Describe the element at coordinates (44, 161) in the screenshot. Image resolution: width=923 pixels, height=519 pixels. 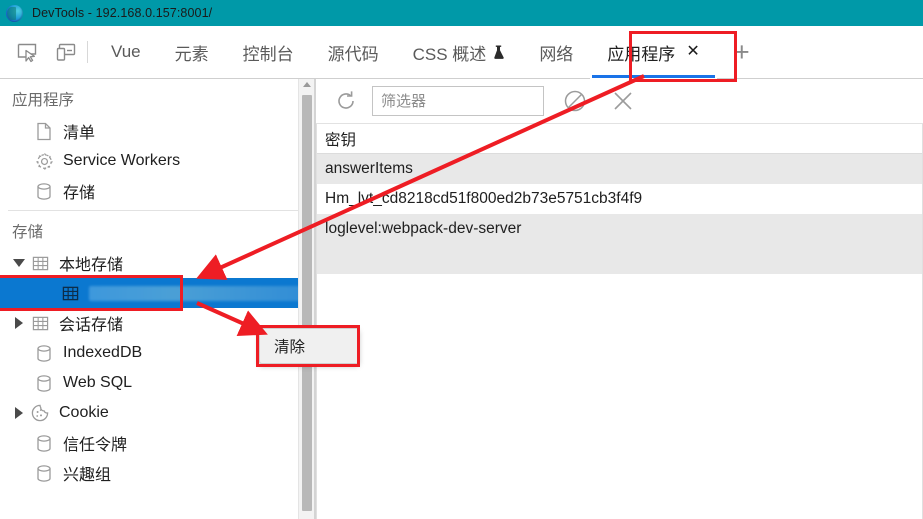
I see `gear-icon` at that location.